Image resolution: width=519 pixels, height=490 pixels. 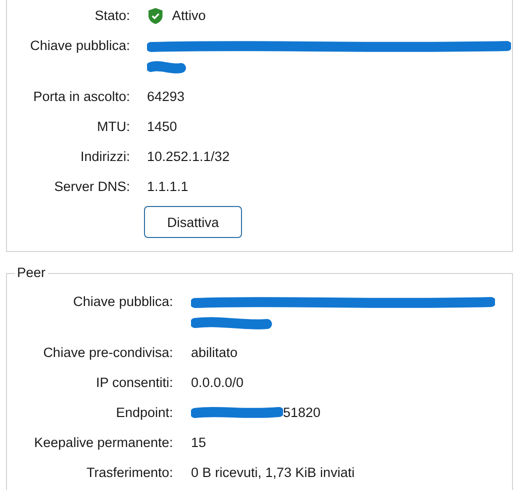 I want to click on field-value: 1.1.1.1, so click(x=167, y=187).